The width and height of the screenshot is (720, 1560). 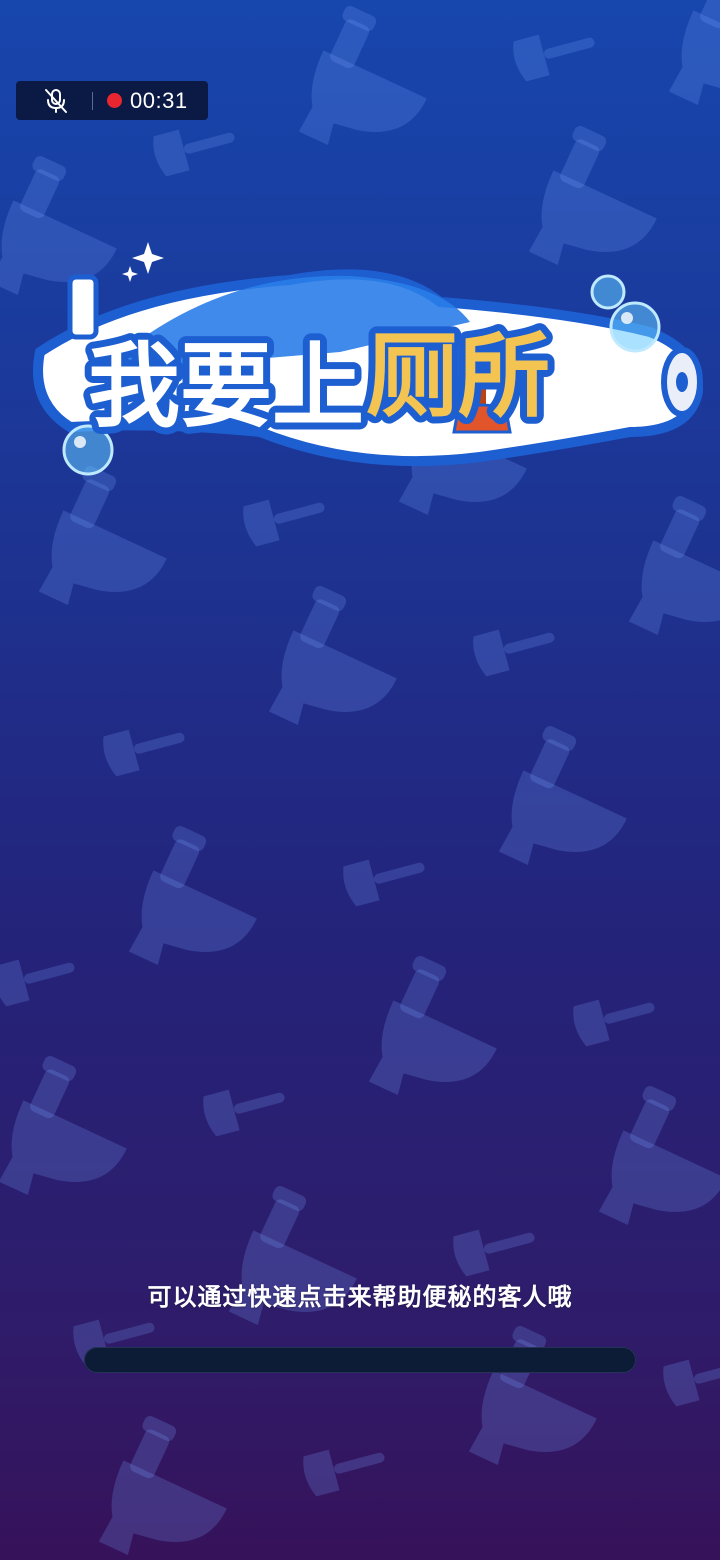 What do you see at coordinates (92, 100) in the screenshot?
I see `divider` at bounding box center [92, 100].